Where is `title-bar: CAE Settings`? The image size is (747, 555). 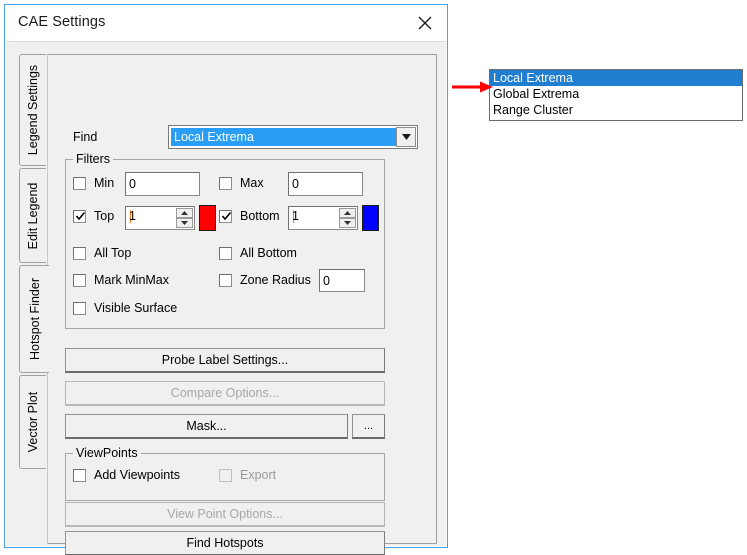 title-bar: CAE Settings is located at coordinates (226, 23).